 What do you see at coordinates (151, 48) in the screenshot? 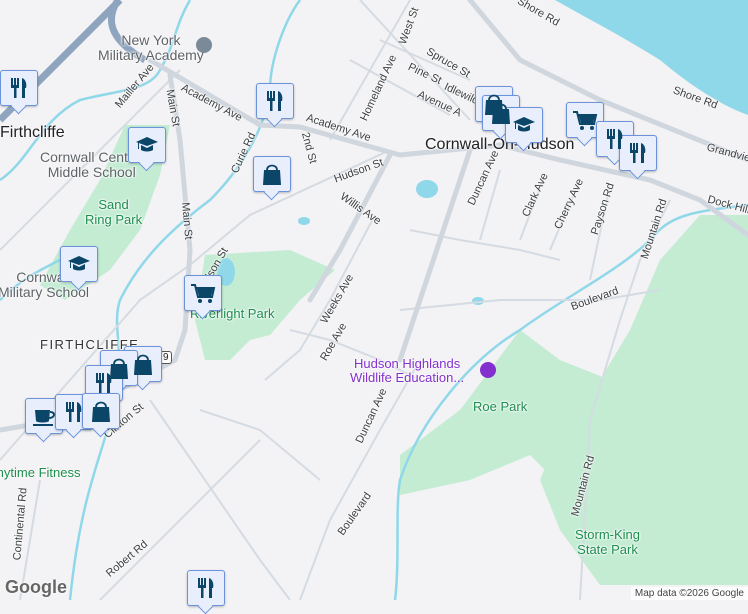
I see `place-new-york-military-academy: New York Military Academy` at bounding box center [151, 48].